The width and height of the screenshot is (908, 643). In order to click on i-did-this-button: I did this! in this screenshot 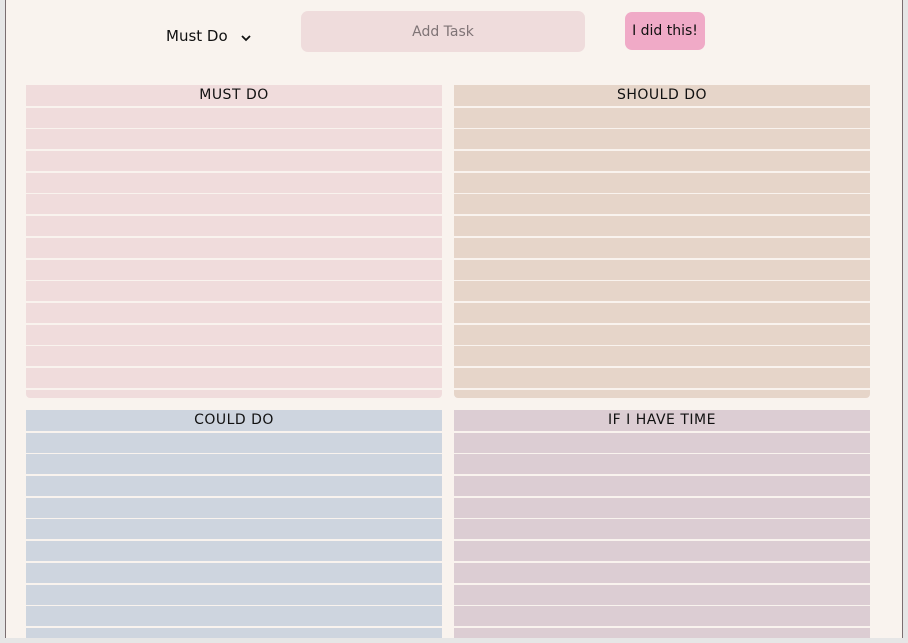, I will do `click(665, 31)`.